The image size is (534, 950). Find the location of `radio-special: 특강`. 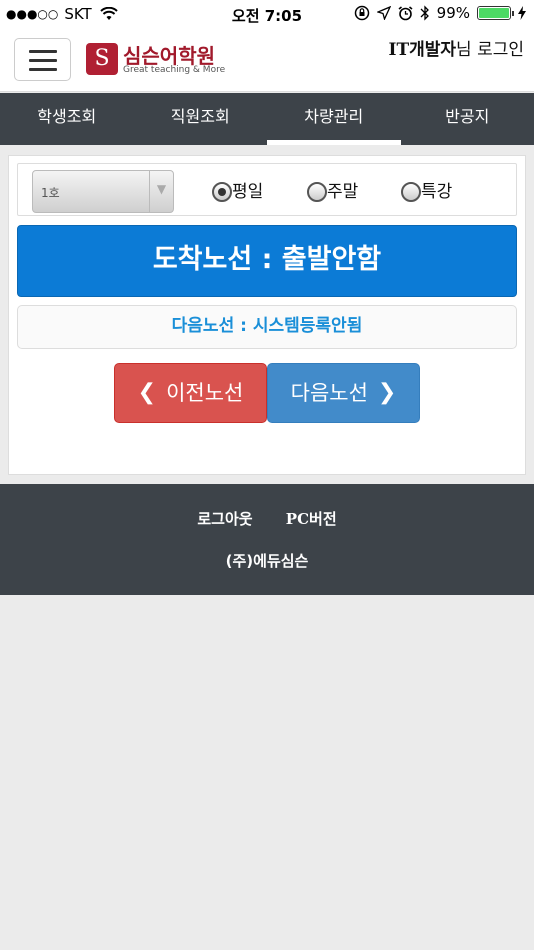

radio-special: 특강 is located at coordinates (426, 189).